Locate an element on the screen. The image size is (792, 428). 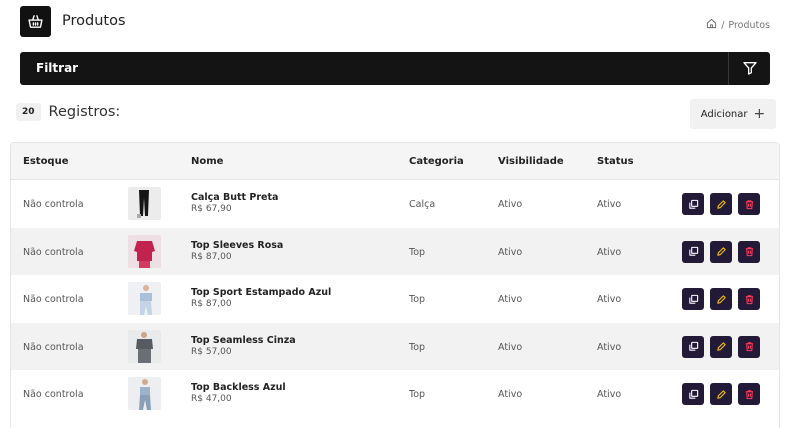
breadcrumb: / Produtos is located at coordinates (738, 25).